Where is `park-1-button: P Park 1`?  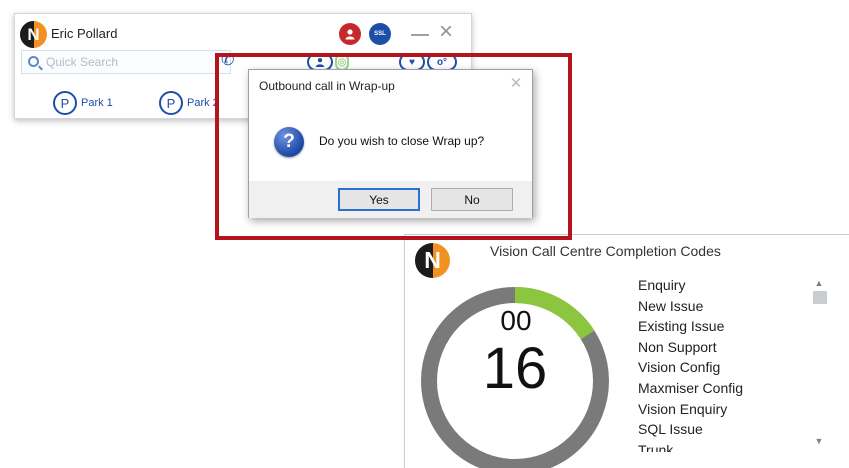 park-1-button: P Park 1 is located at coordinates (83, 103).